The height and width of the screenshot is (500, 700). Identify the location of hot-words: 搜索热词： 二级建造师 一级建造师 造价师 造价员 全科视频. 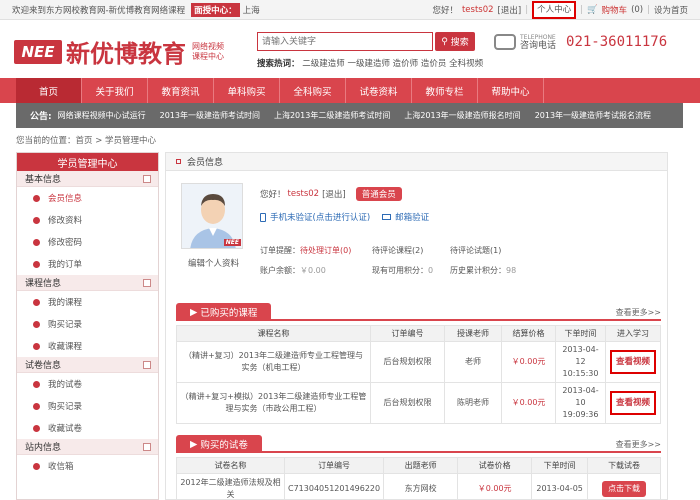
(370, 63).